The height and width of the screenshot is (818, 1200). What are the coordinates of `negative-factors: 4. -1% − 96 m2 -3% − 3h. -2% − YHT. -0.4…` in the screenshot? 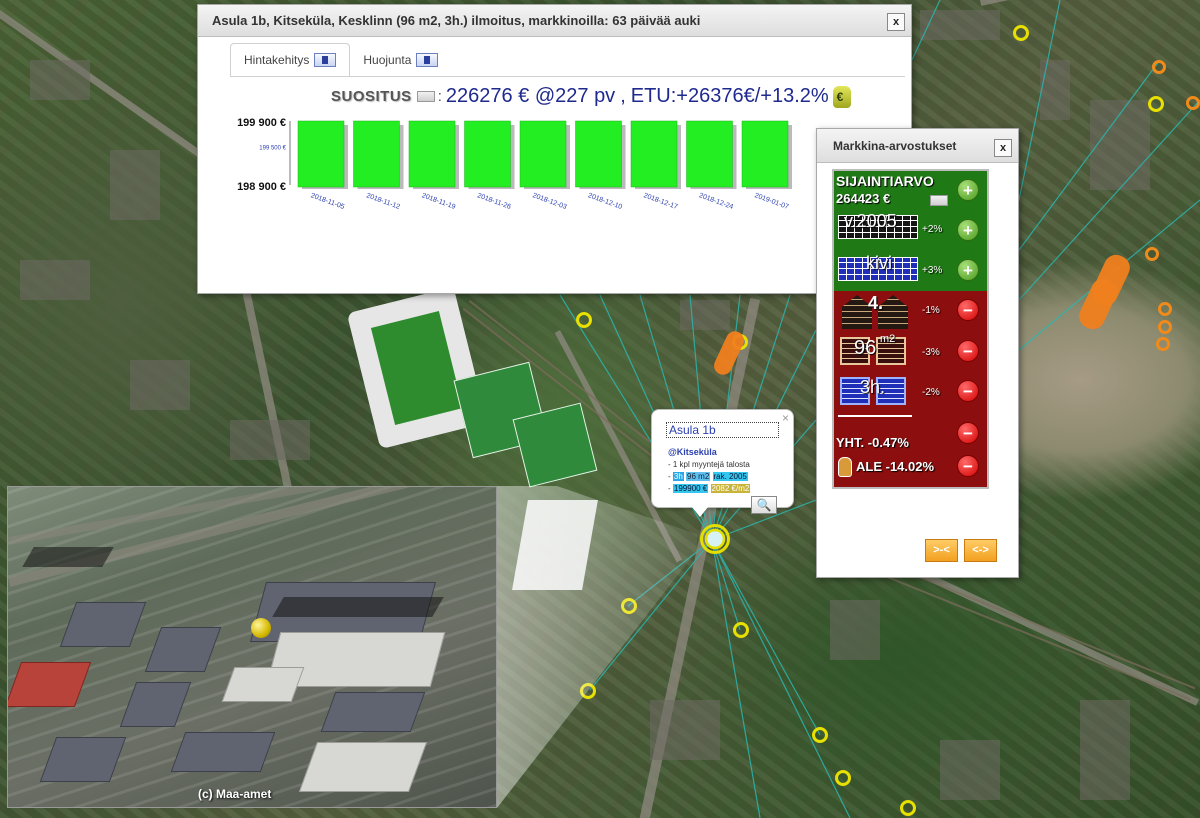 It's located at (910, 389).